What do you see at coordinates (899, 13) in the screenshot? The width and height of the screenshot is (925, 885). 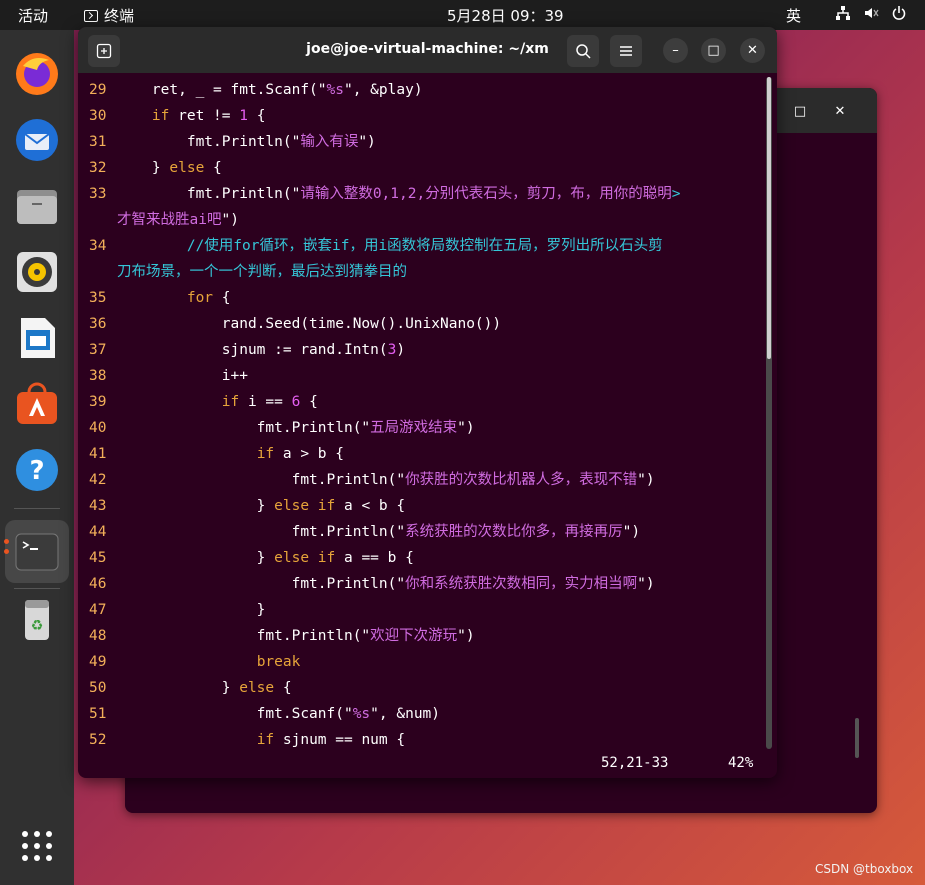 I see `power-icon` at bounding box center [899, 13].